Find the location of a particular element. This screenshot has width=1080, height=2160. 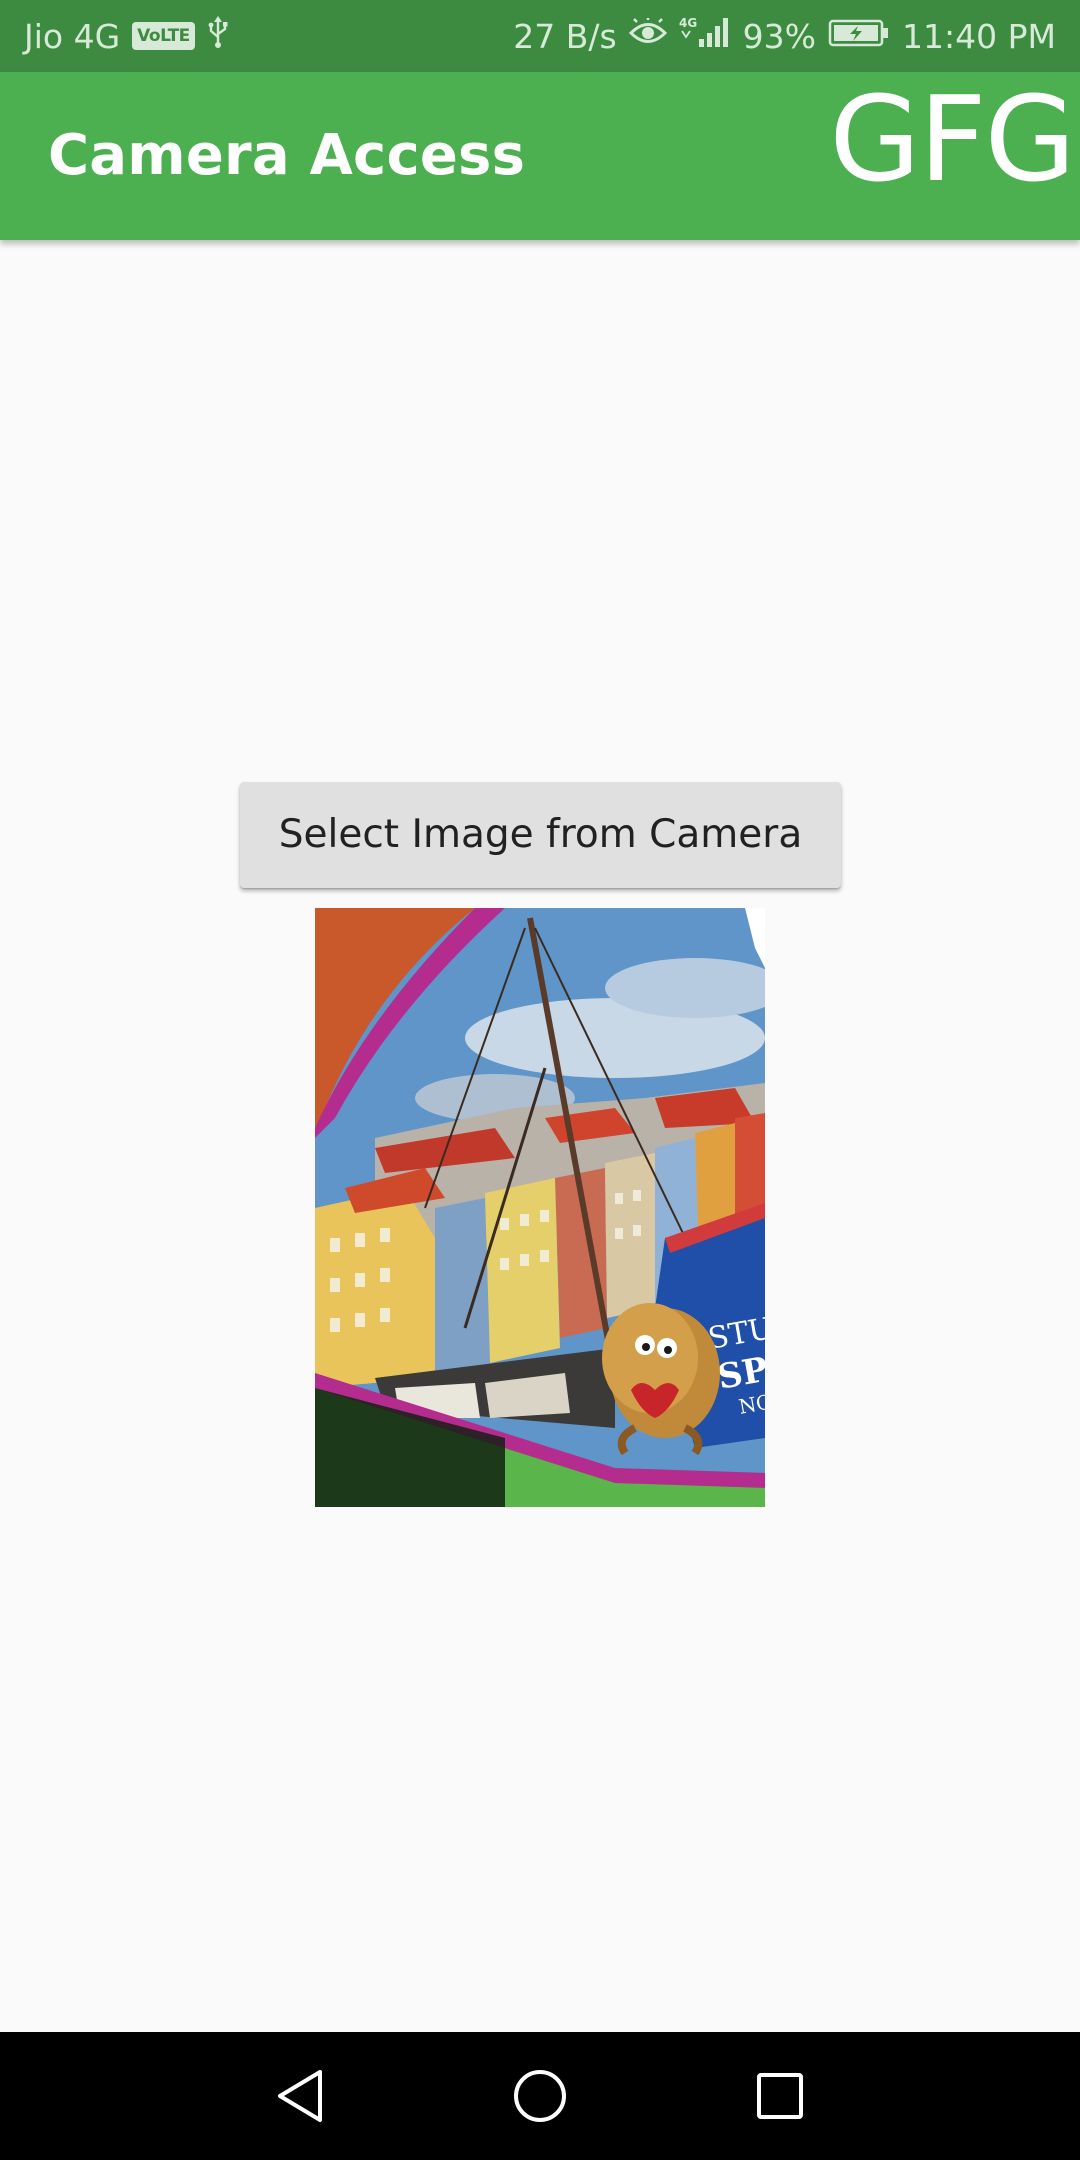

network-speed: 27 B/s is located at coordinates (565, 36).